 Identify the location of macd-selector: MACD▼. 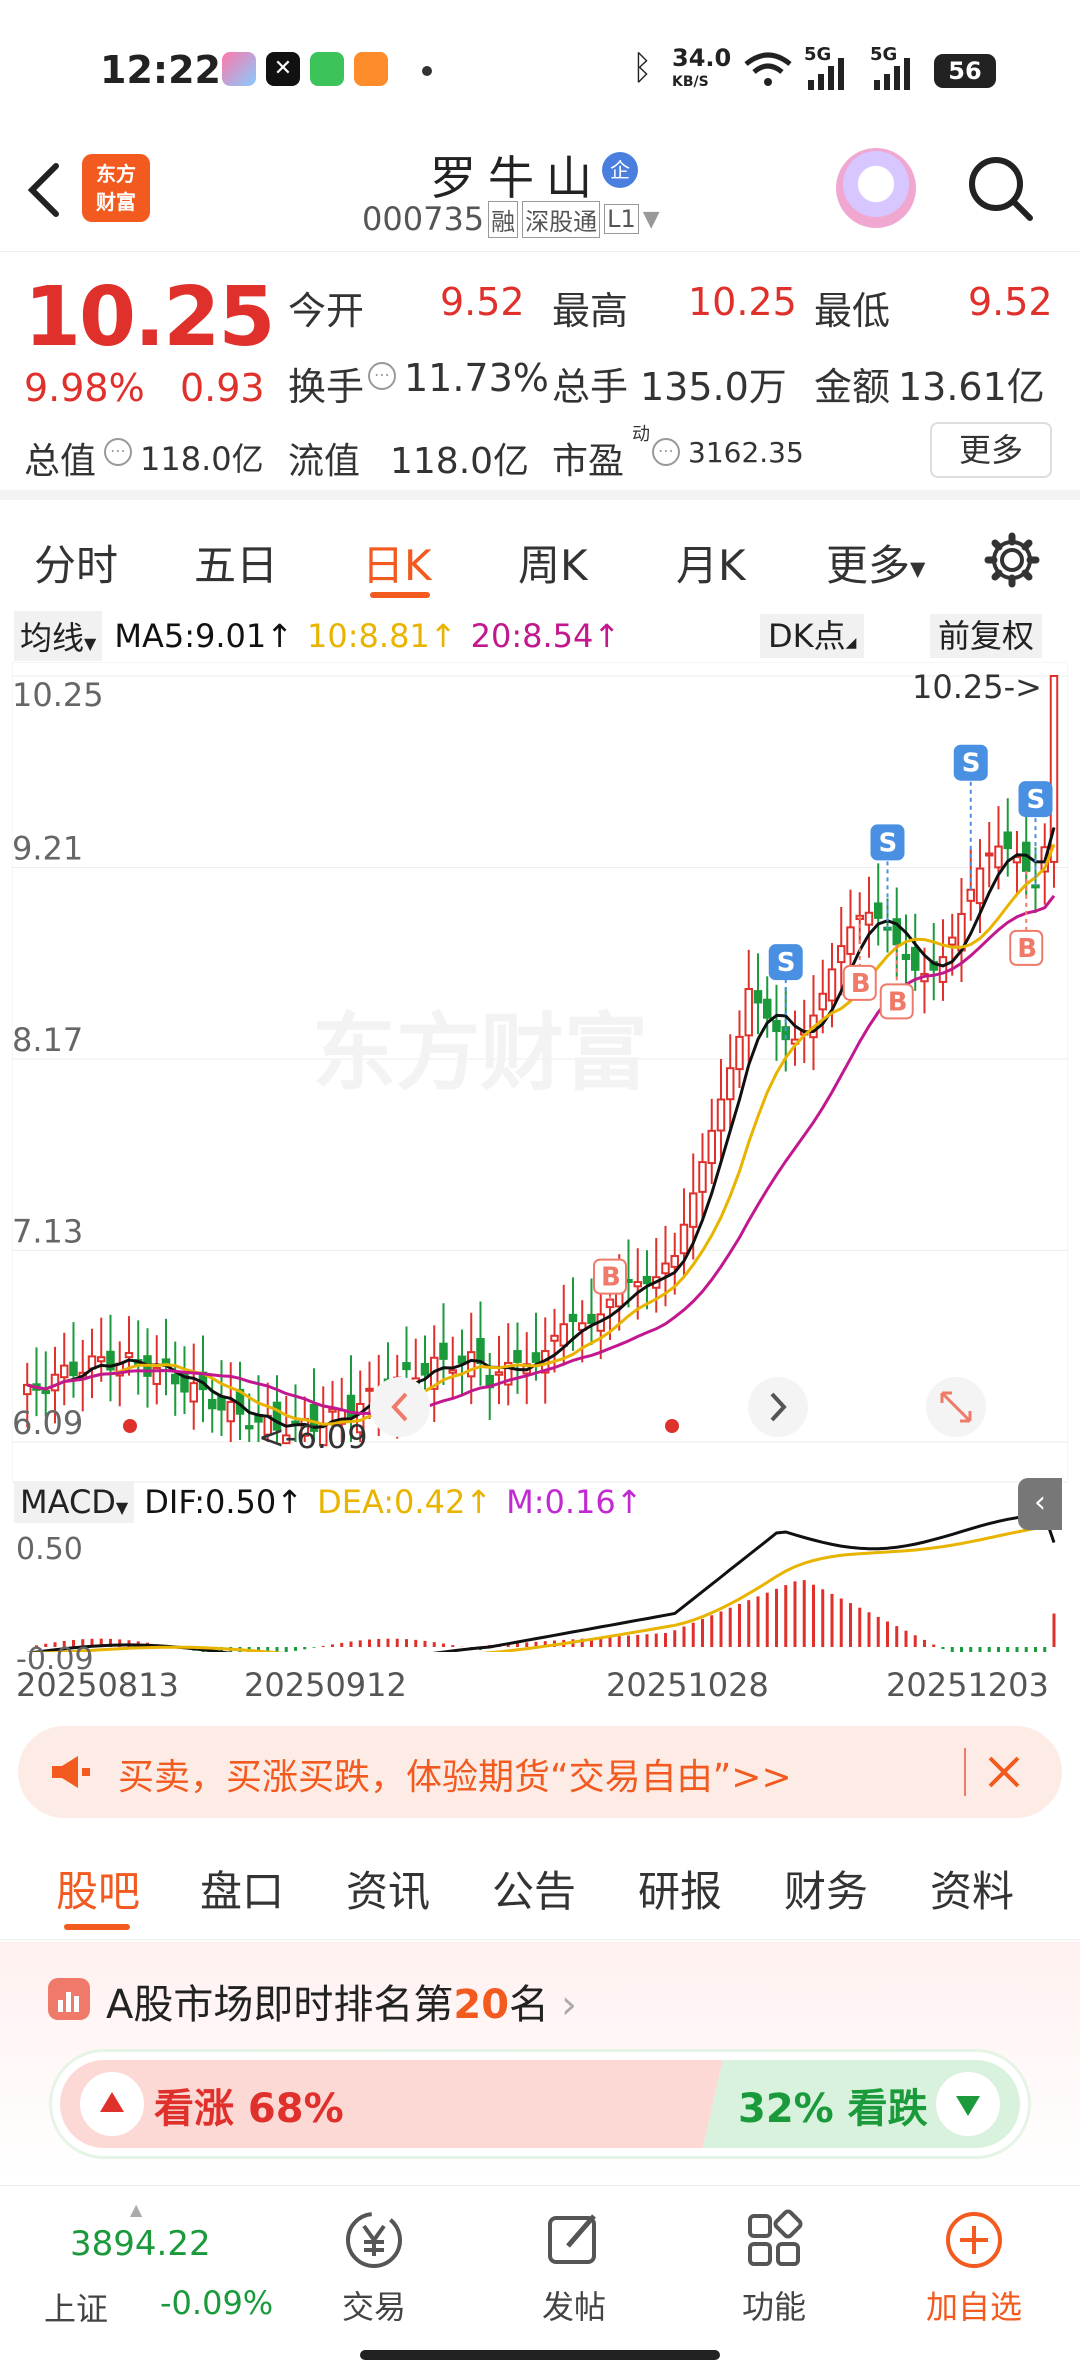
(74, 1502).